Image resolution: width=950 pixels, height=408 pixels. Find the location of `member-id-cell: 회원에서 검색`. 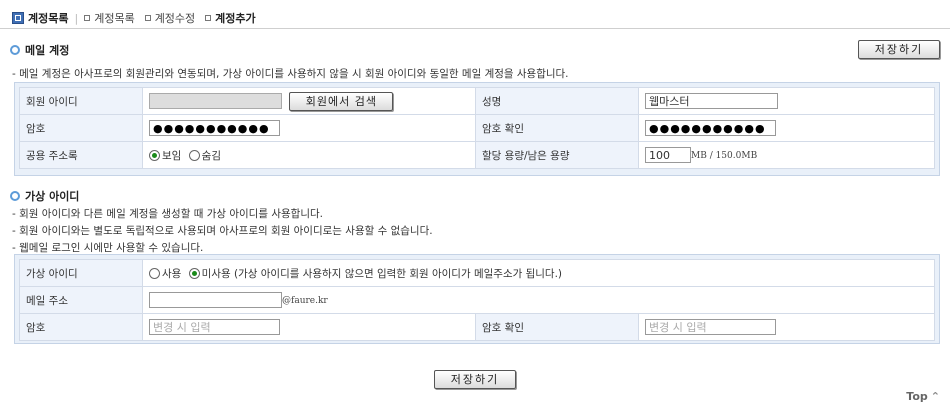

member-id-cell: 회원에서 검색 is located at coordinates (309, 101).